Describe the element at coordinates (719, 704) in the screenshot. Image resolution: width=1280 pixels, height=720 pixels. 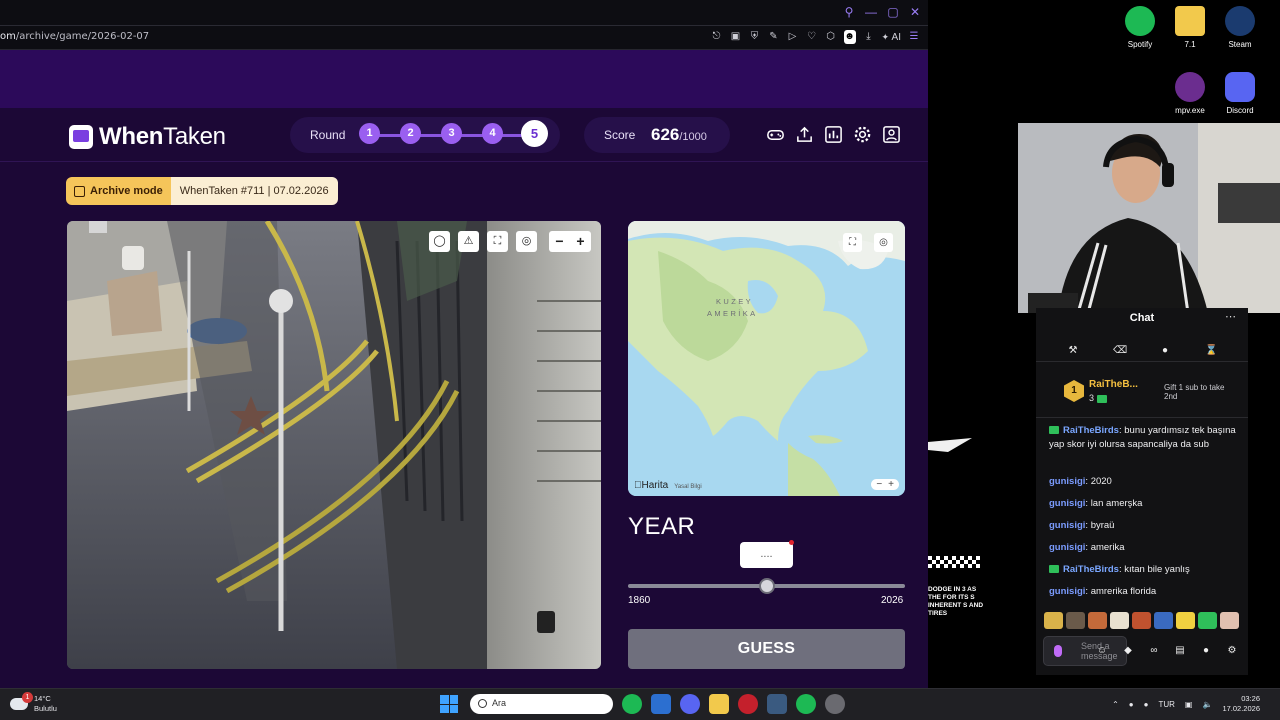
I see `explorer-taskbar-icon` at that location.